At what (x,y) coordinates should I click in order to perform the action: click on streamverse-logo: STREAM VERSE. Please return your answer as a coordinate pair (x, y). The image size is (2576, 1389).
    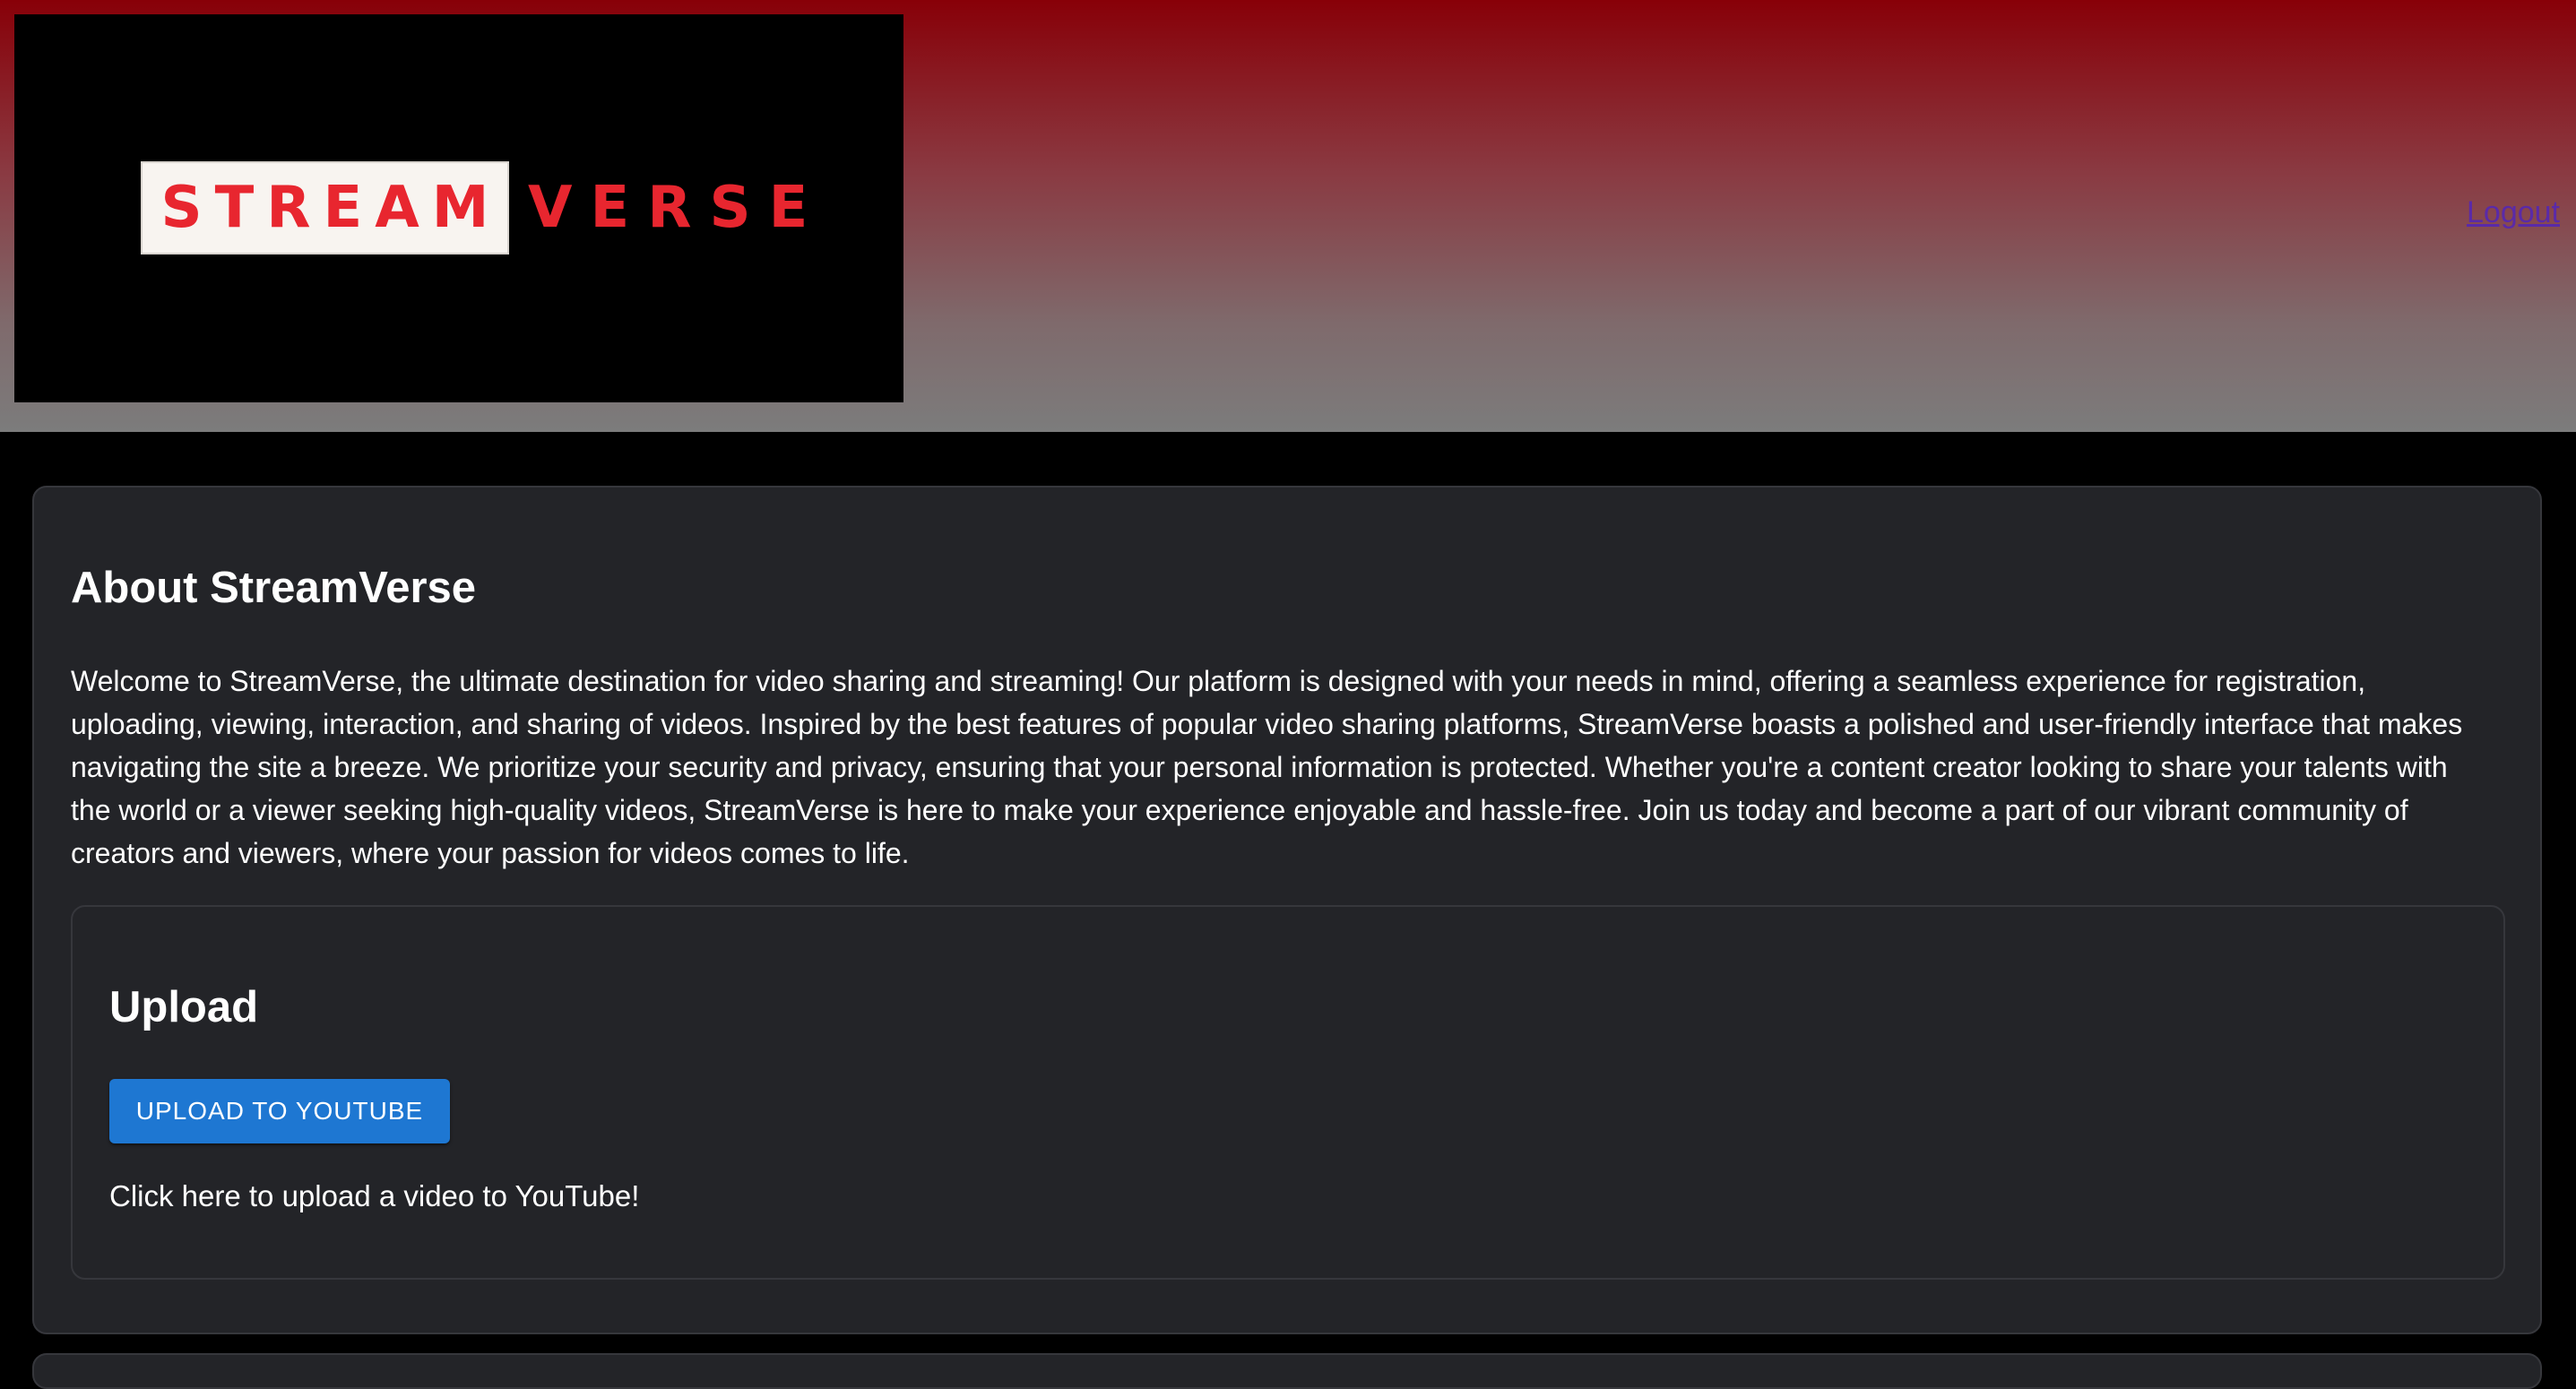
    Looking at the image, I should click on (458, 208).